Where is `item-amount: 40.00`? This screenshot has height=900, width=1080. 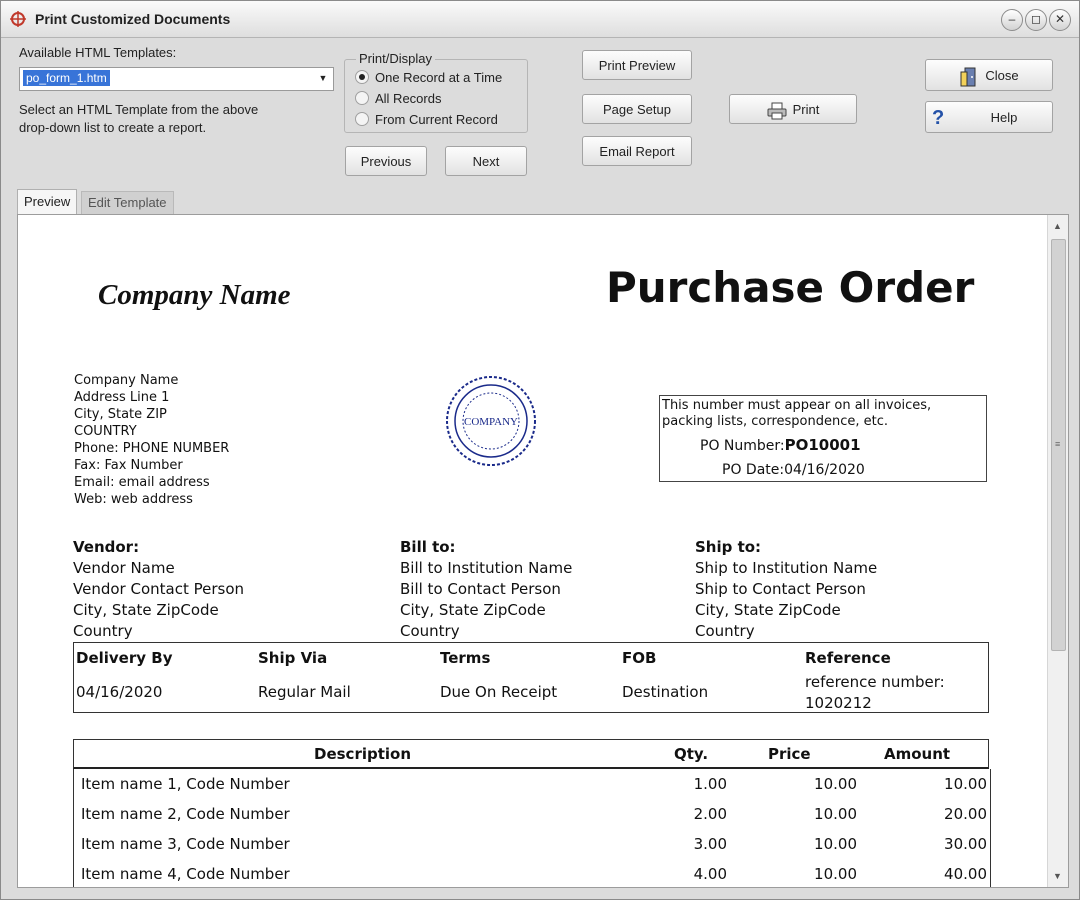 item-amount: 40.00 is located at coordinates (965, 874).